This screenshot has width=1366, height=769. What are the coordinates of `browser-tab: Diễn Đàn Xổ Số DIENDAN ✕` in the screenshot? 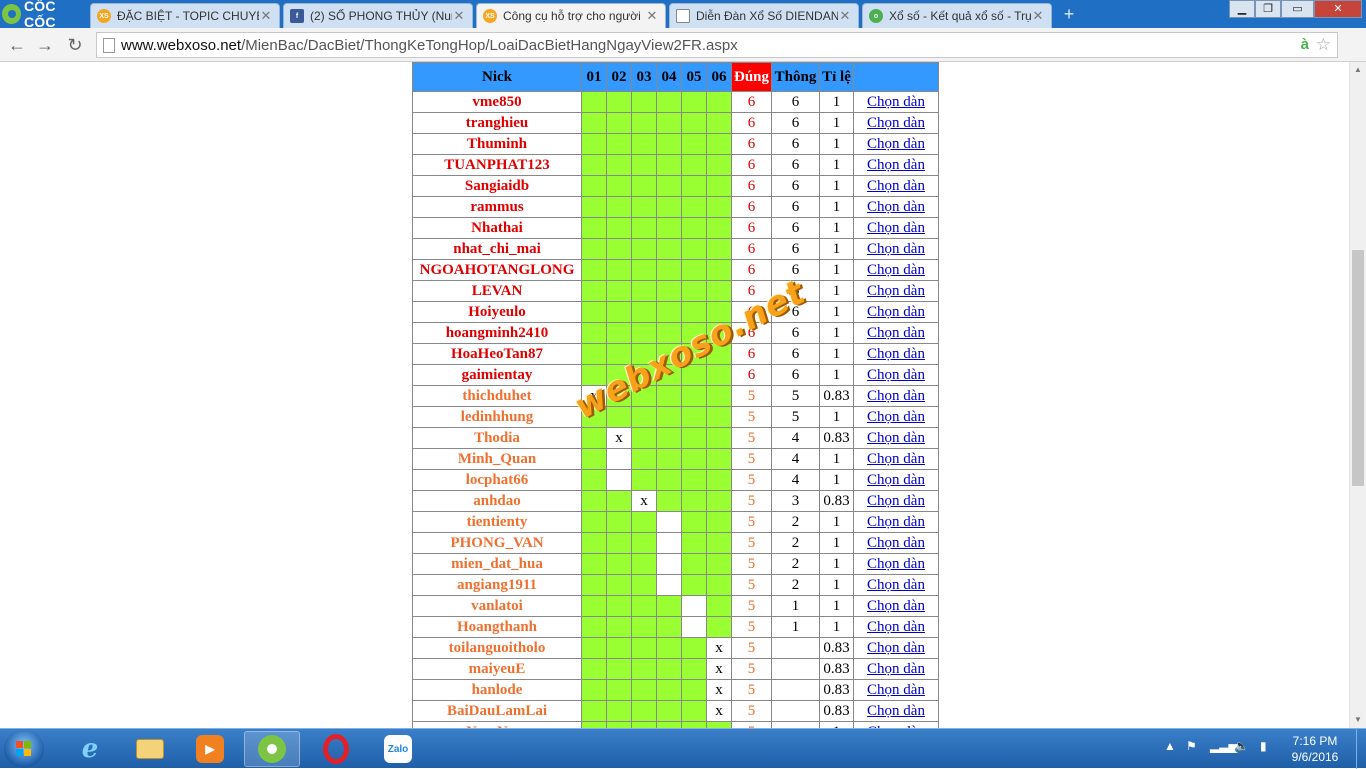 It's located at (764, 15).